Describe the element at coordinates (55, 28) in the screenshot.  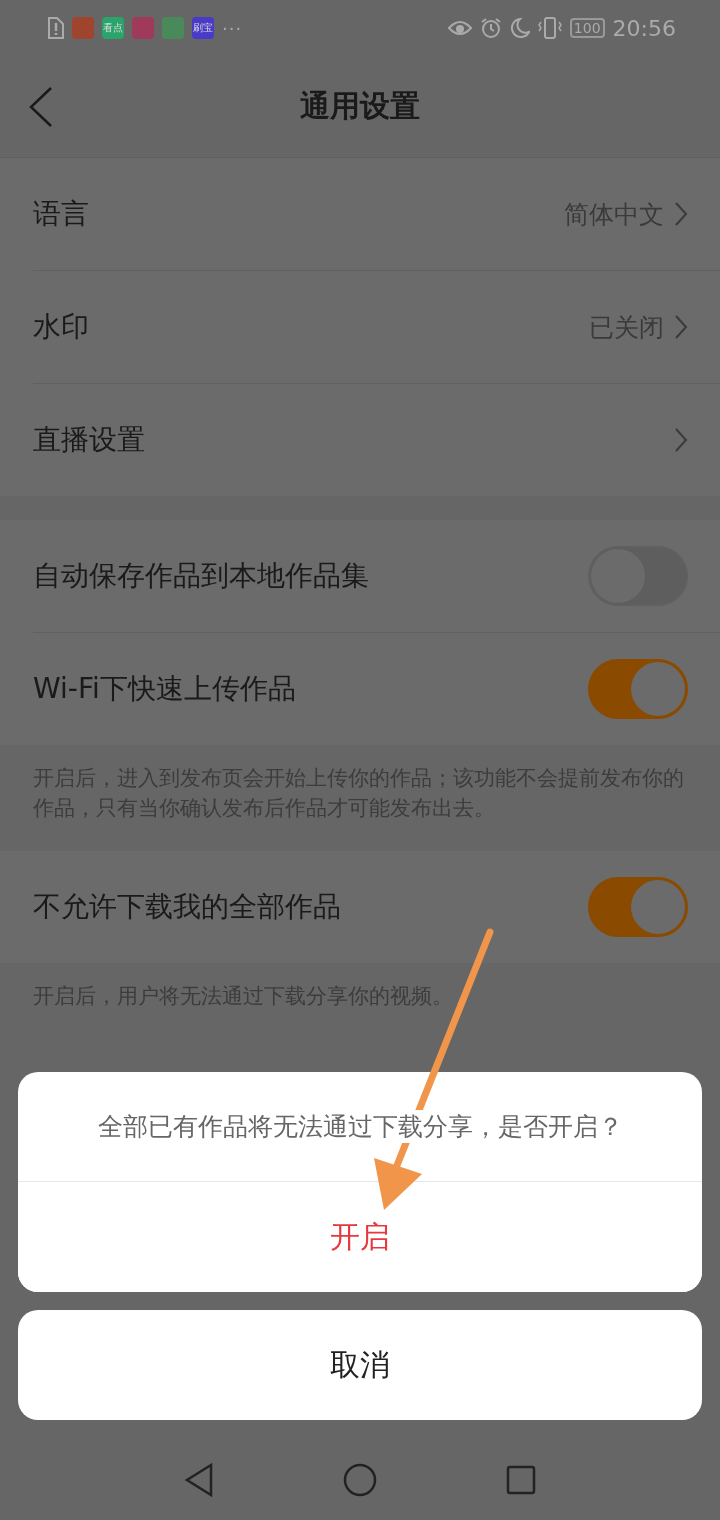
I see `sim-warning-icon` at that location.